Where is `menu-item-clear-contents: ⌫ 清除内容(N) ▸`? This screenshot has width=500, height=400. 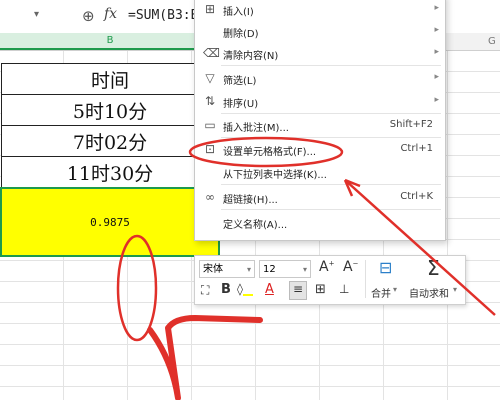 menu-item-clear-contents: ⌫ 清除内容(N) ▸ is located at coordinates (320, 54).